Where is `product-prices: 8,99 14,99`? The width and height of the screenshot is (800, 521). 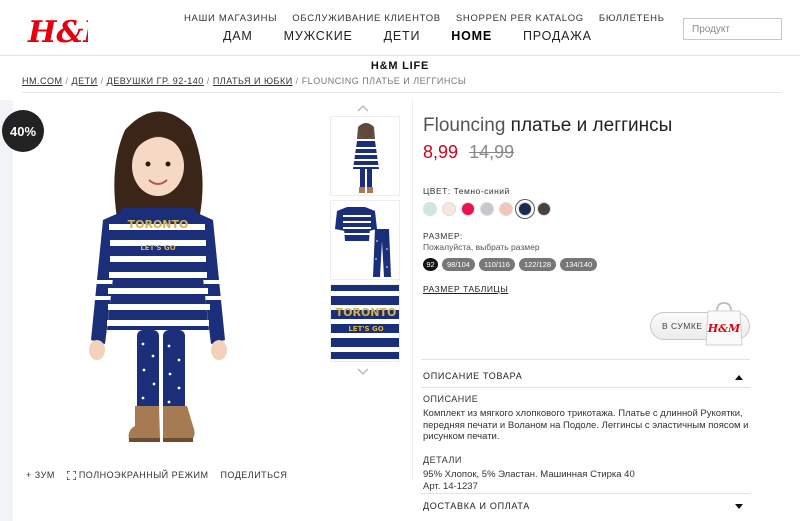
product-prices: 8,99 14,99 is located at coordinates (468, 152).